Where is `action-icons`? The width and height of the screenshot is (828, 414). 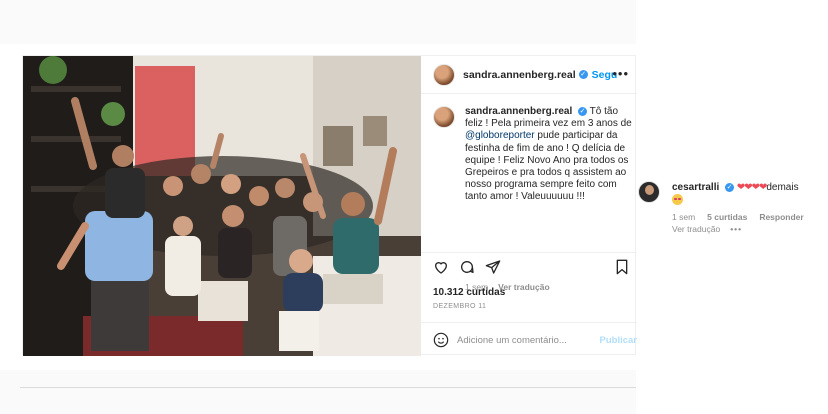
action-icons is located at coordinates (467, 267).